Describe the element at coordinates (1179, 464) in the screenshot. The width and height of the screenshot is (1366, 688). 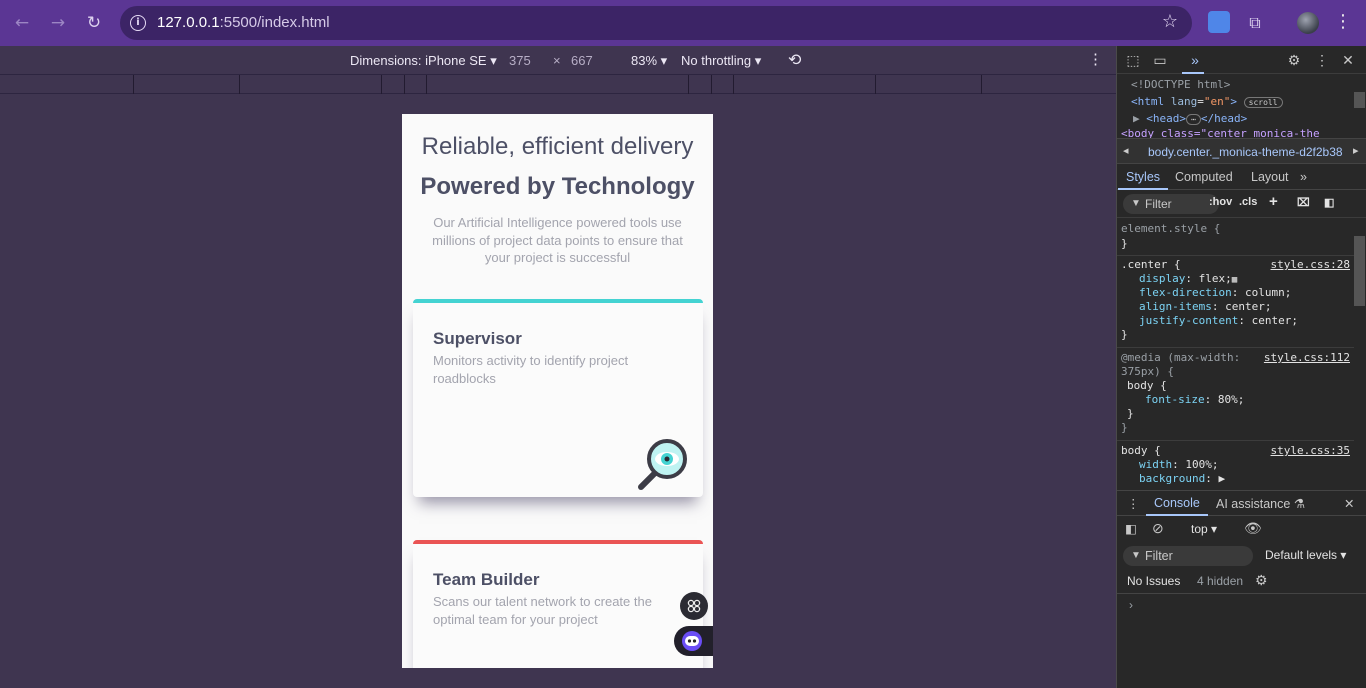
I see `css-declaration: width: 100%;` at that location.